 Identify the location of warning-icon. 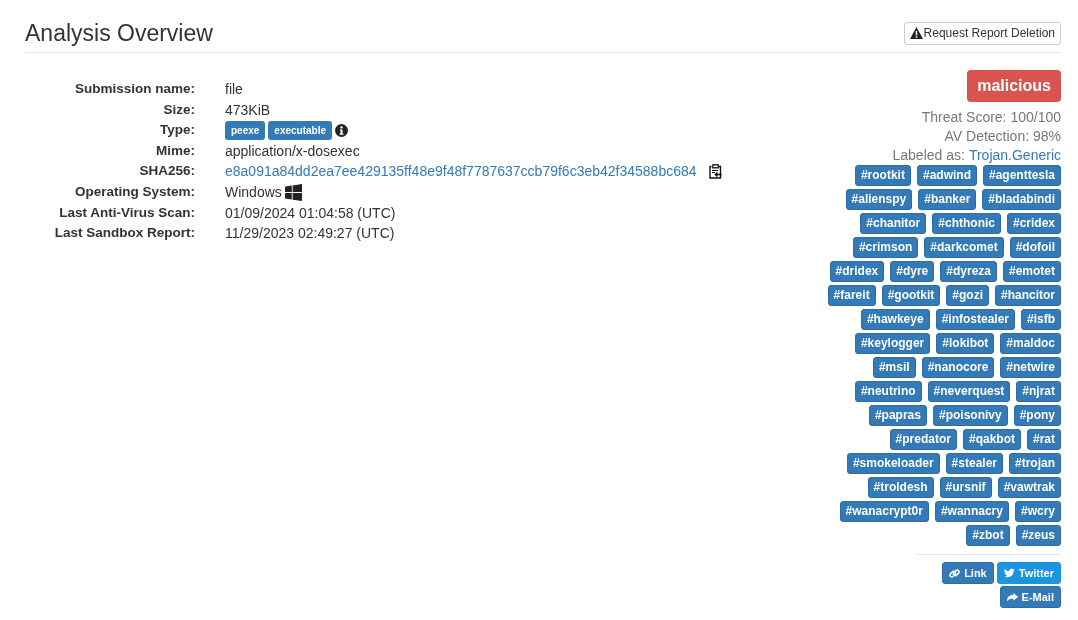
(916, 33).